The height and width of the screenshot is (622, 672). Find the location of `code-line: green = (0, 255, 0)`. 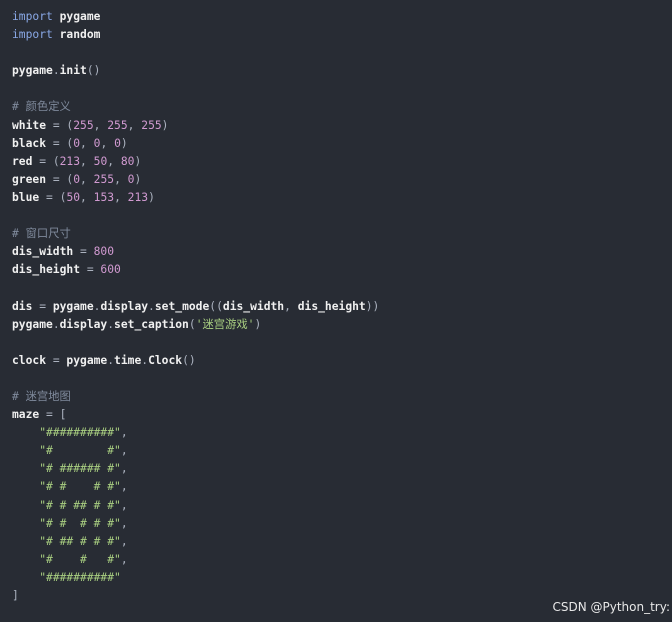

code-line: green = (0, 255, 0) is located at coordinates (336, 180).